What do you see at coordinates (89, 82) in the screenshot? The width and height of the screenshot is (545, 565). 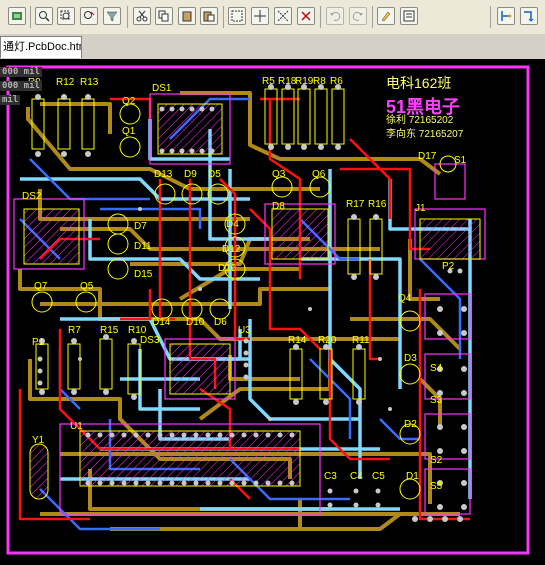 I see `label-r13: R13` at bounding box center [89, 82].